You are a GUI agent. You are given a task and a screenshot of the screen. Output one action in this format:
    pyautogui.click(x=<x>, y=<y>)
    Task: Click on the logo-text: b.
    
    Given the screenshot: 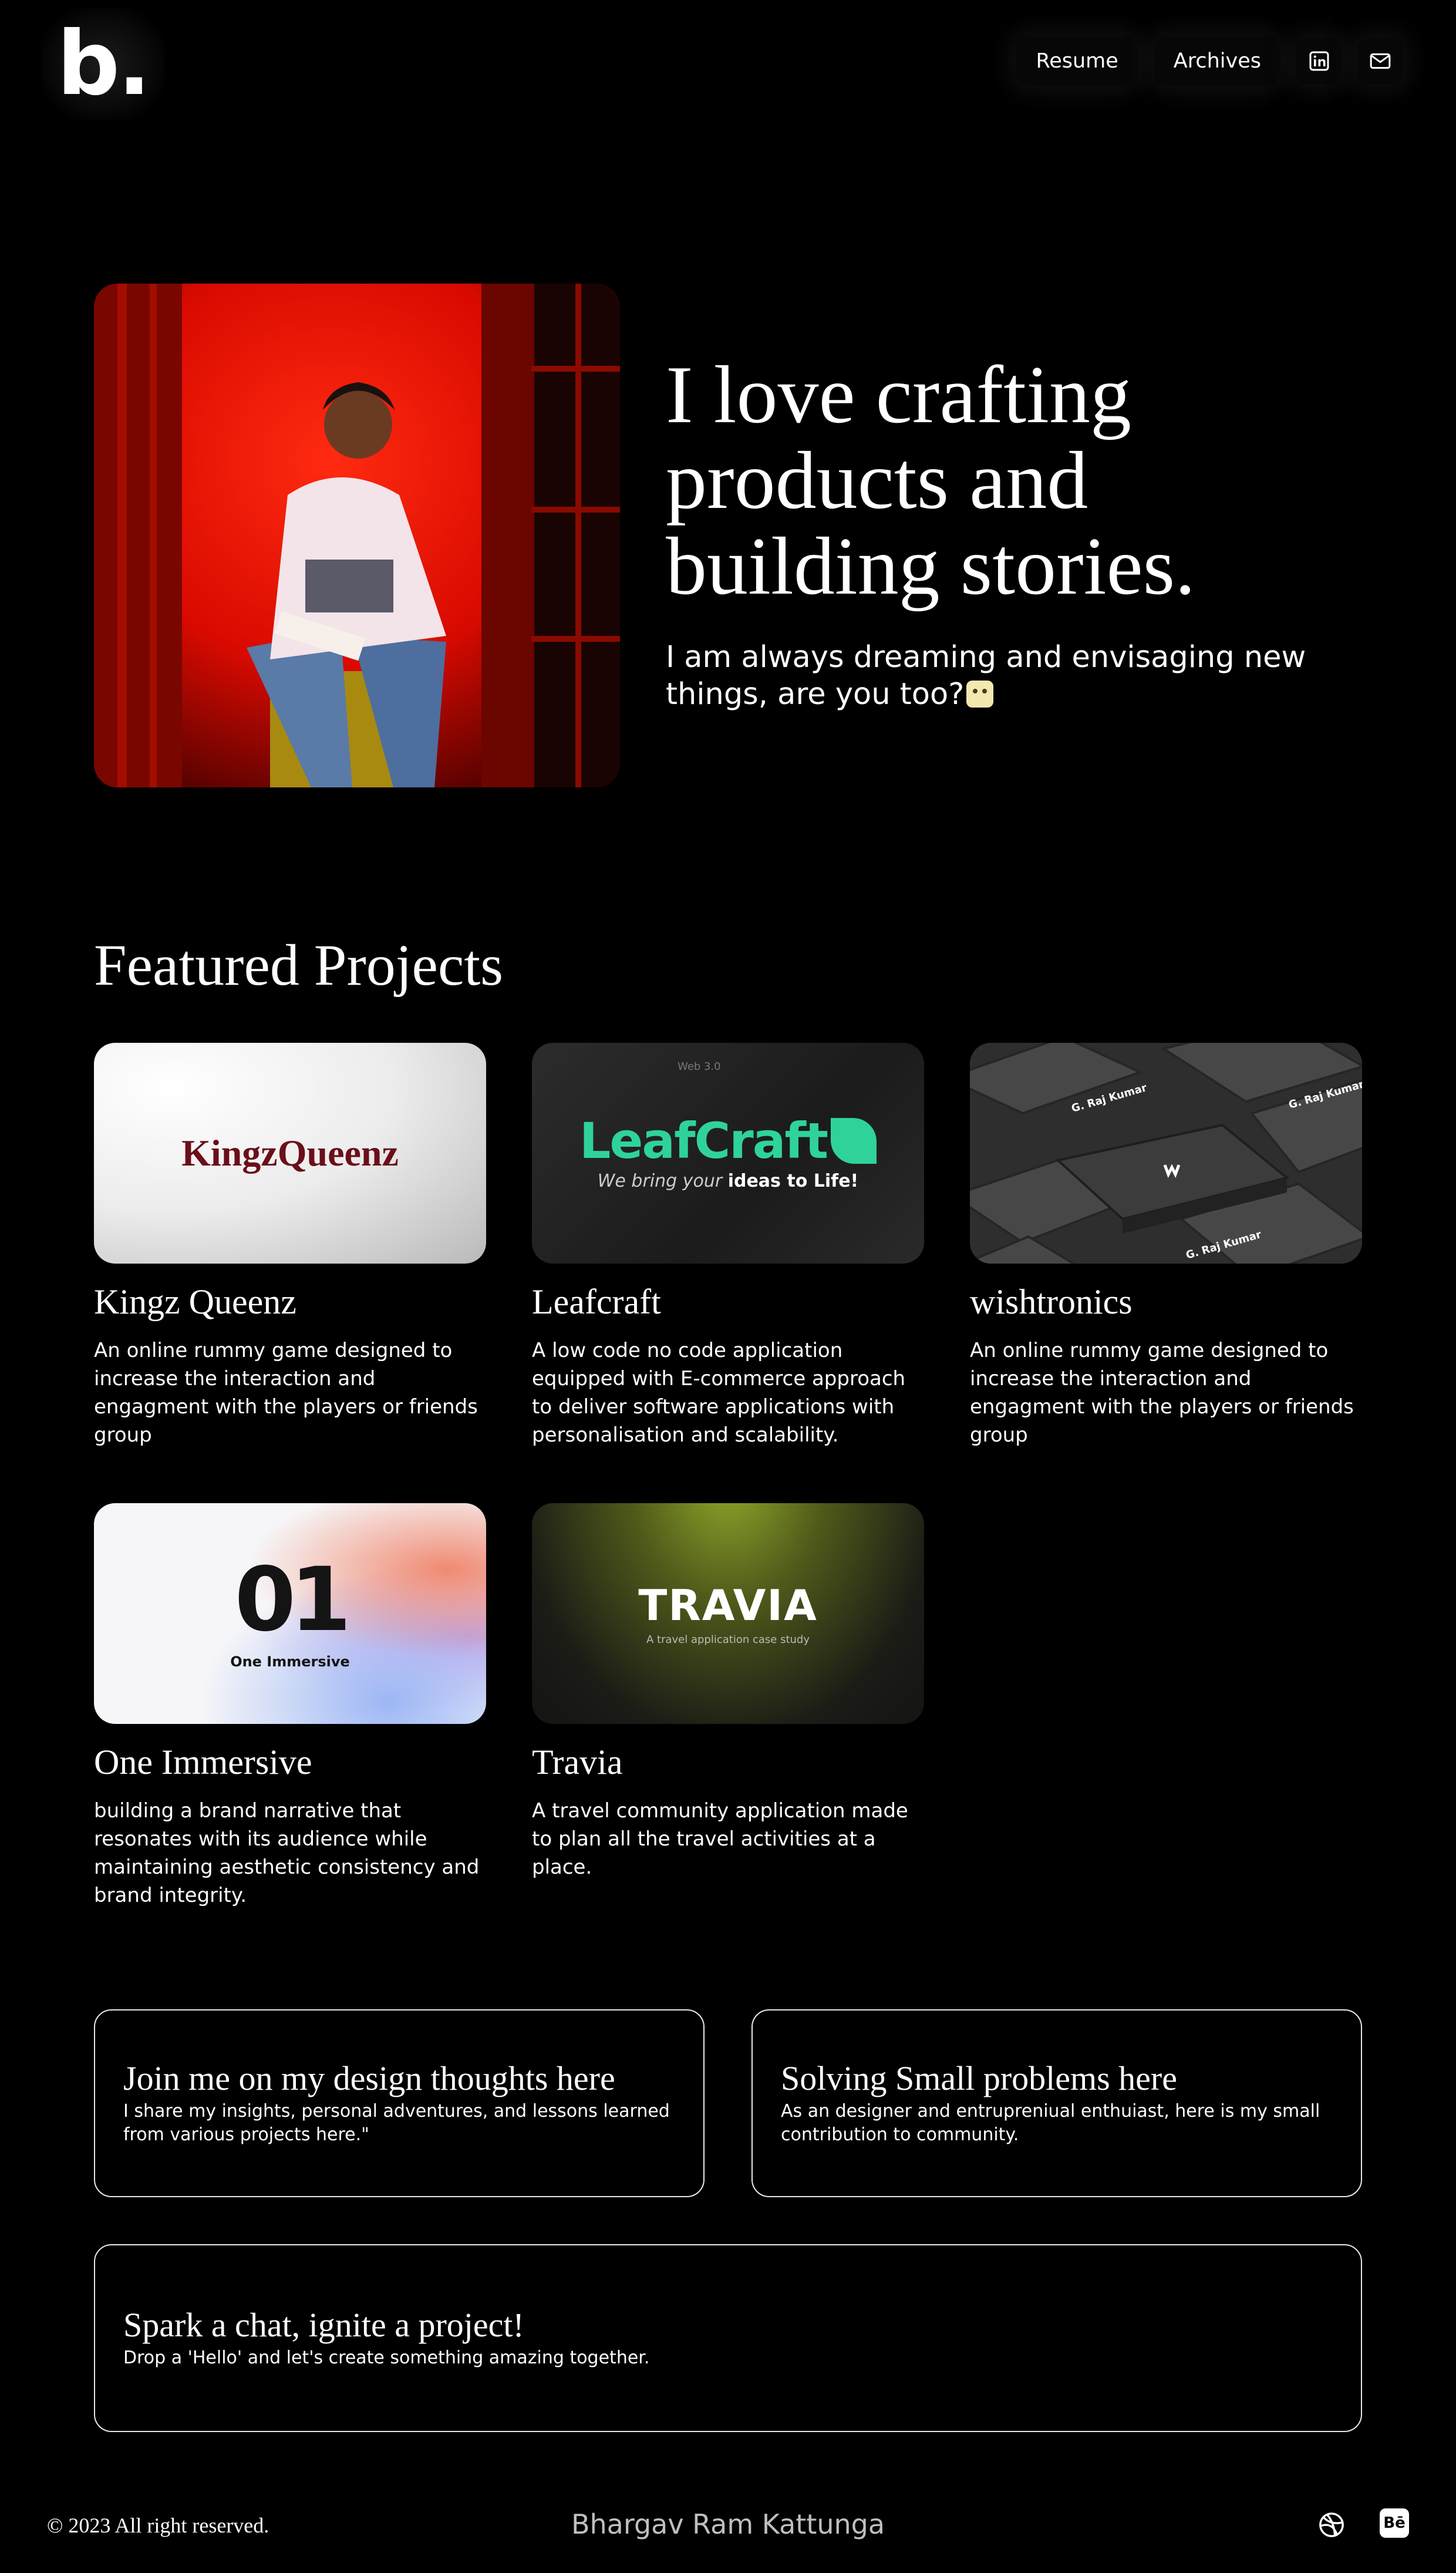 What is the action you would take?
    pyautogui.click(x=103, y=64)
    